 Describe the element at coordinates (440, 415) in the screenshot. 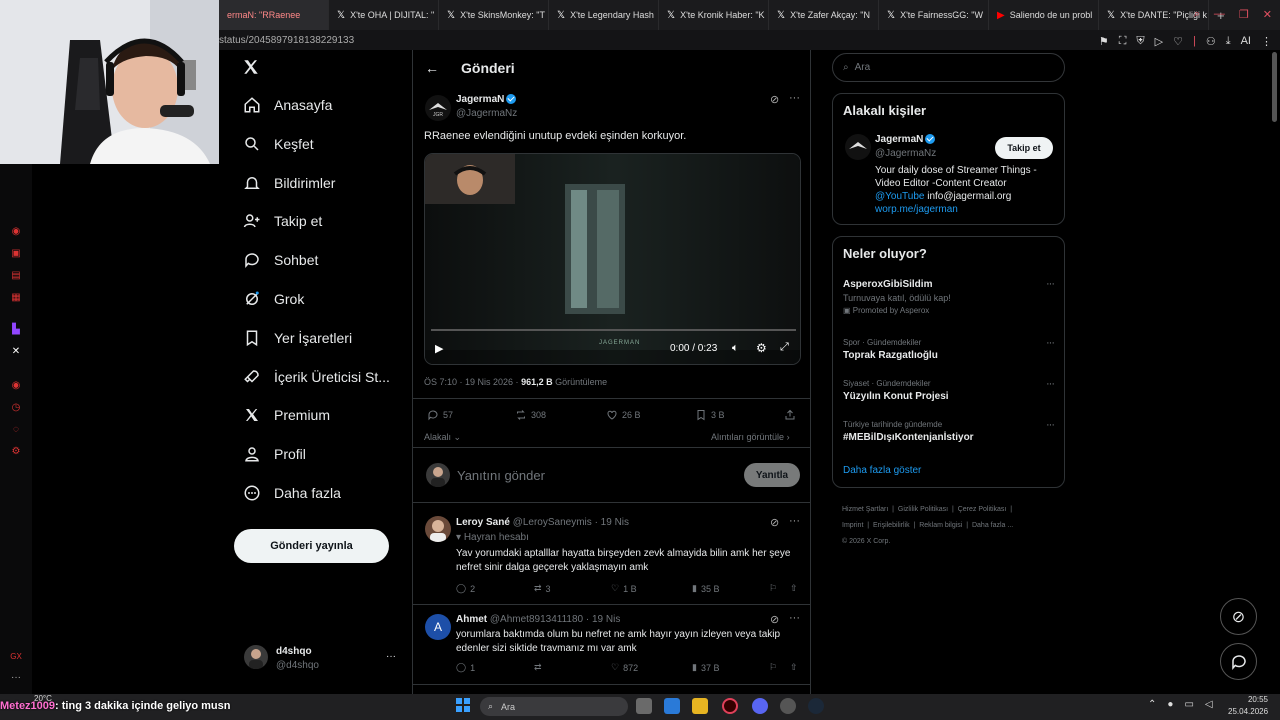

I see `reply-button: 57` at that location.